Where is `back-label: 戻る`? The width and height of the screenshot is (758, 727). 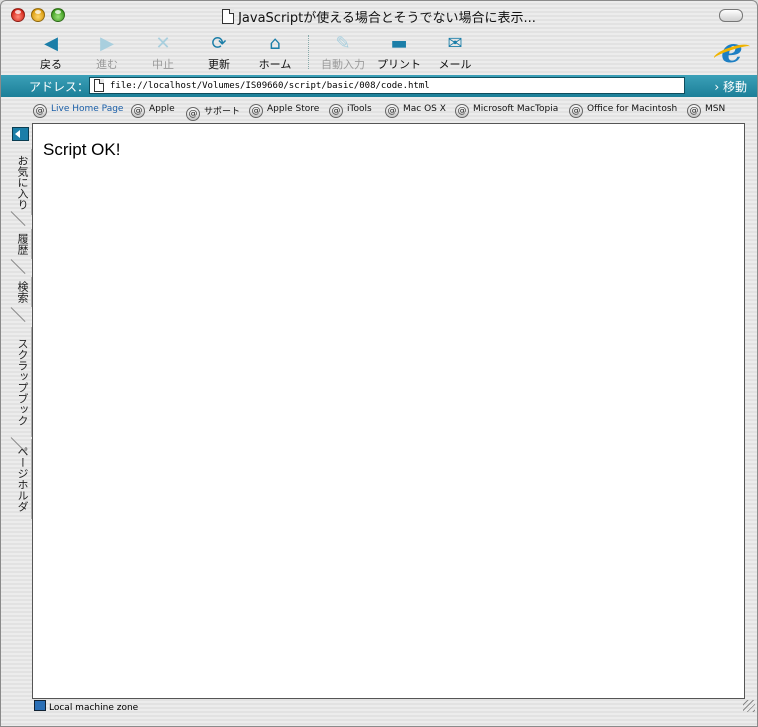
back-label: 戻る is located at coordinates (51, 64).